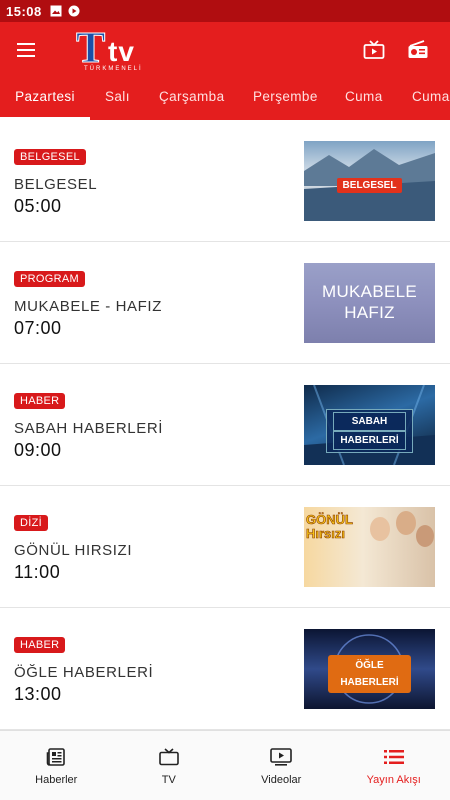 The width and height of the screenshot is (450, 800). Describe the element at coordinates (168, 779) in the screenshot. I see `nav-label: TV` at that location.